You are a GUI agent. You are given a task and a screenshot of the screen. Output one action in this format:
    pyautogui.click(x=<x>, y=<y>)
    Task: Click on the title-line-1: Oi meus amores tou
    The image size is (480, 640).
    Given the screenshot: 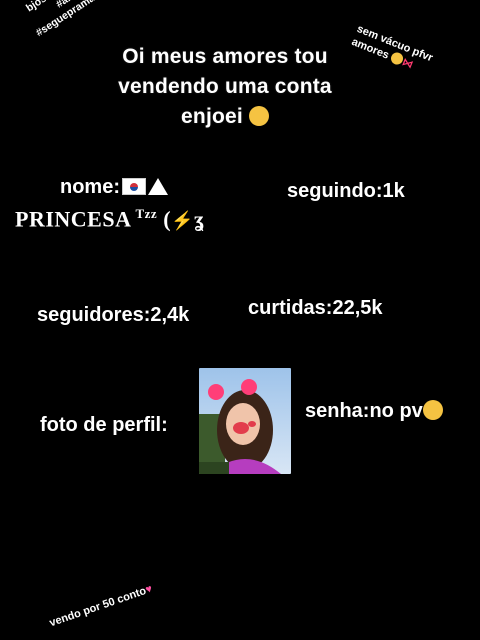 What is the action you would take?
    pyautogui.click(x=225, y=56)
    